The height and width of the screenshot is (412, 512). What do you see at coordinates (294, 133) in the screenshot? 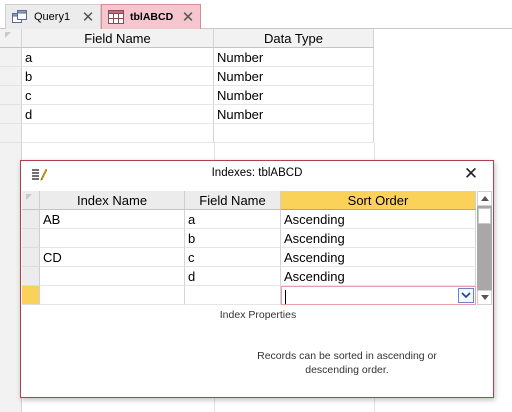
I see `data-type-cell` at bounding box center [294, 133].